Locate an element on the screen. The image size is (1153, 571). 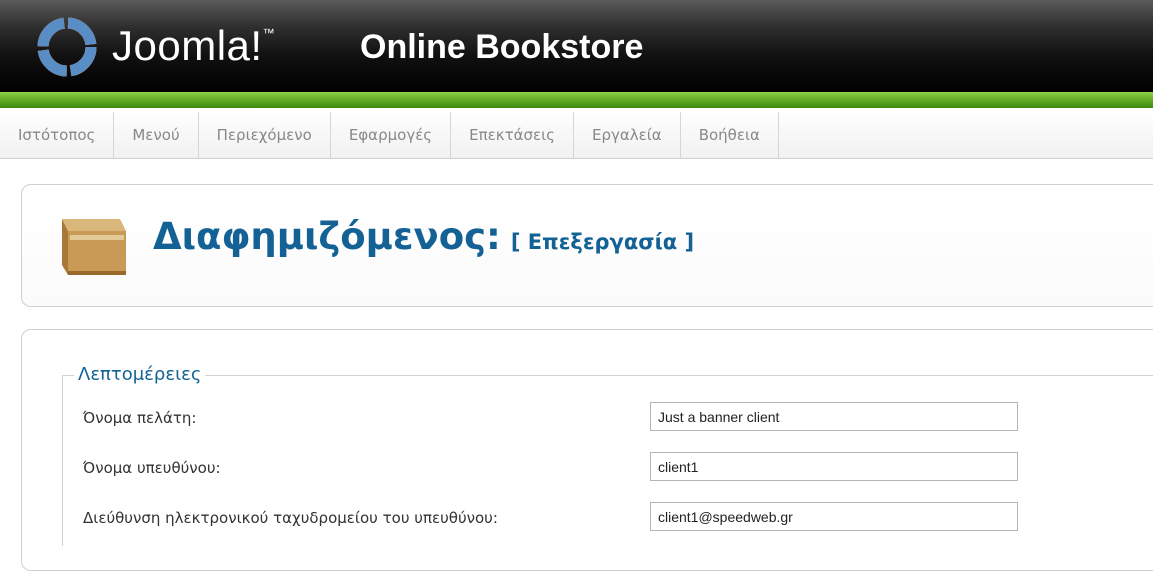
menu-item-tools: Εργαλεία is located at coordinates (627, 135).